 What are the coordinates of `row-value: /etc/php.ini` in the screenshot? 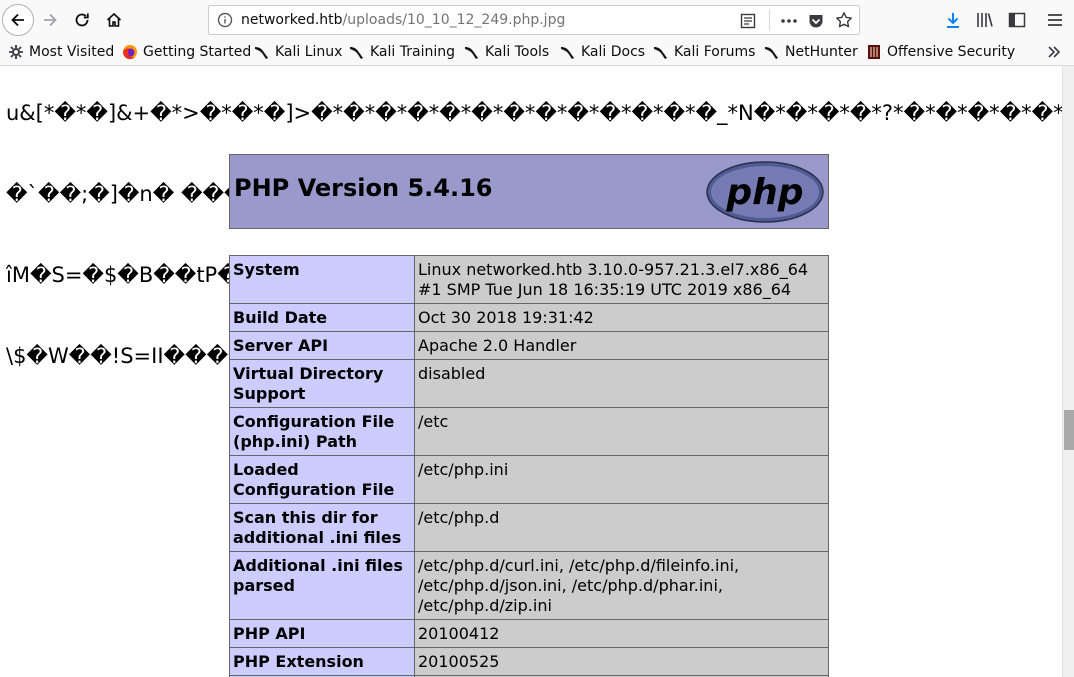 It's located at (621, 479).